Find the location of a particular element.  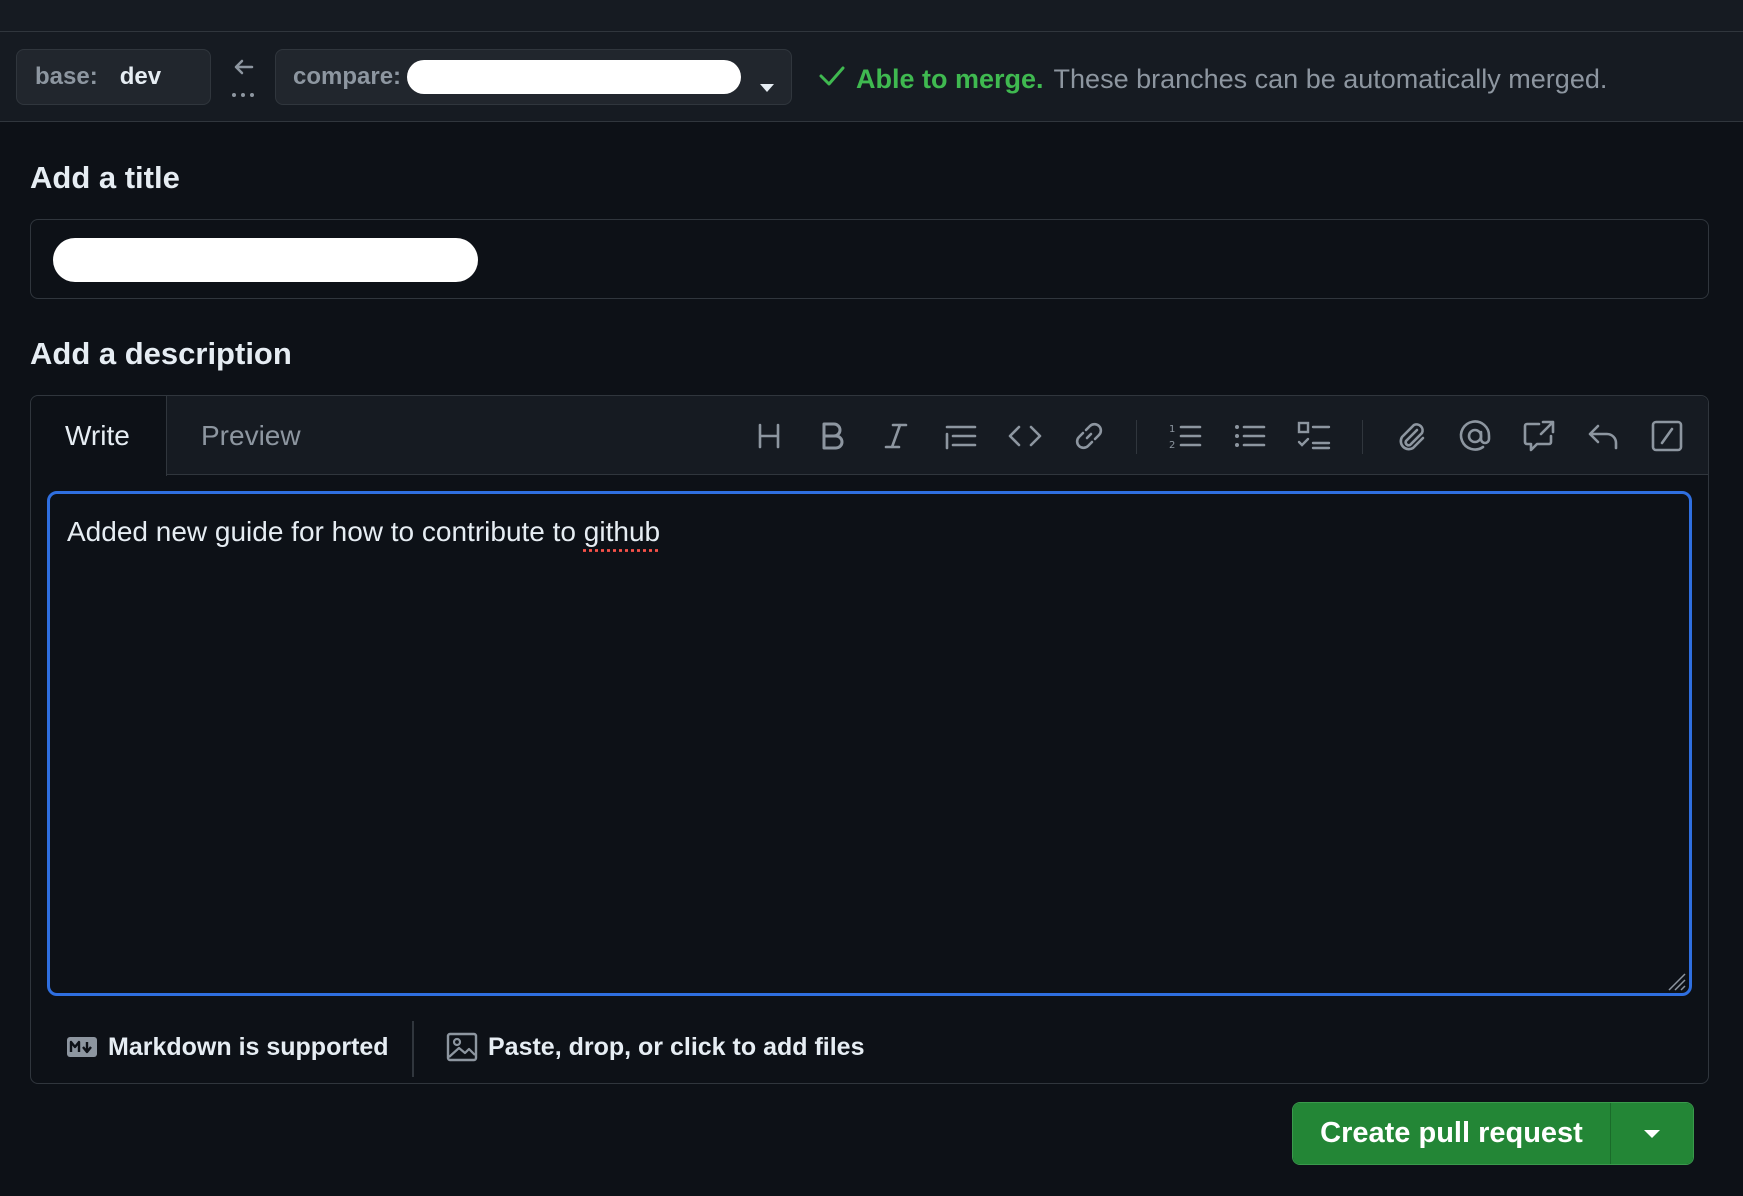

add-files-button: Paste, drop, or click to add files is located at coordinates (655, 1047).